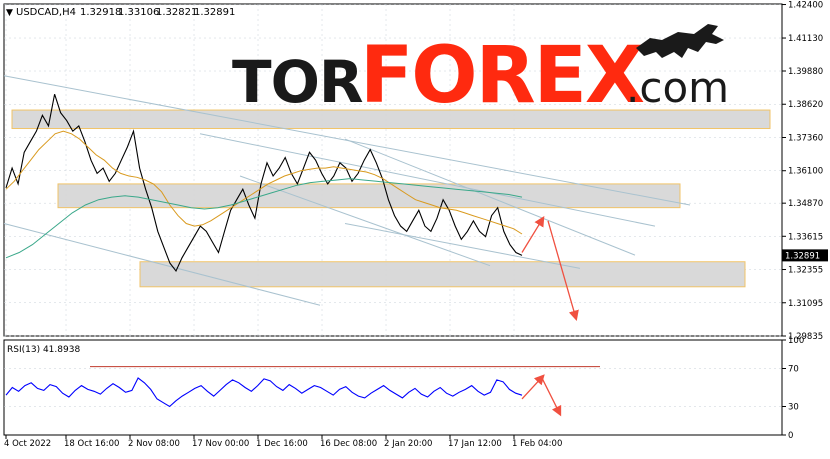 The width and height of the screenshot is (830, 459). I want to click on price-tick-label: 1.31095, so click(805, 304).